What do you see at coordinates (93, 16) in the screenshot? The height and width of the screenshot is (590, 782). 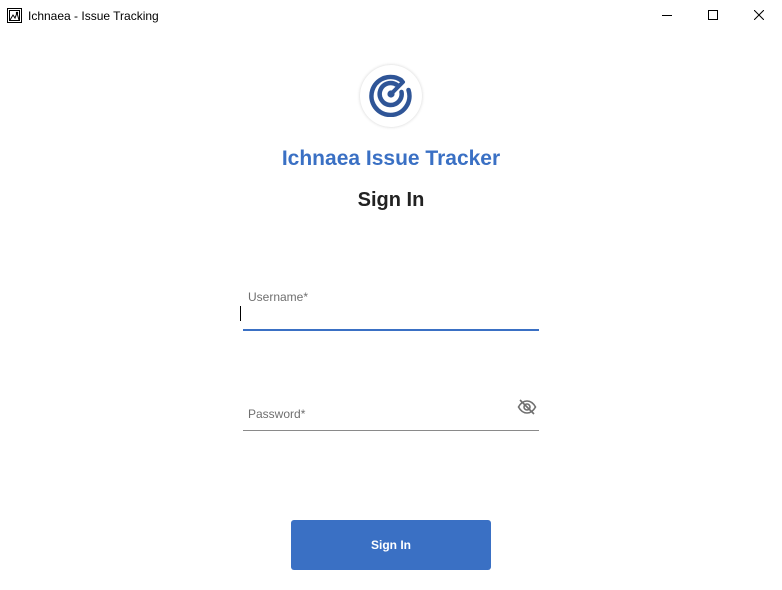 I see `window-title: Ichnaea - Issue Tracking` at bounding box center [93, 16].